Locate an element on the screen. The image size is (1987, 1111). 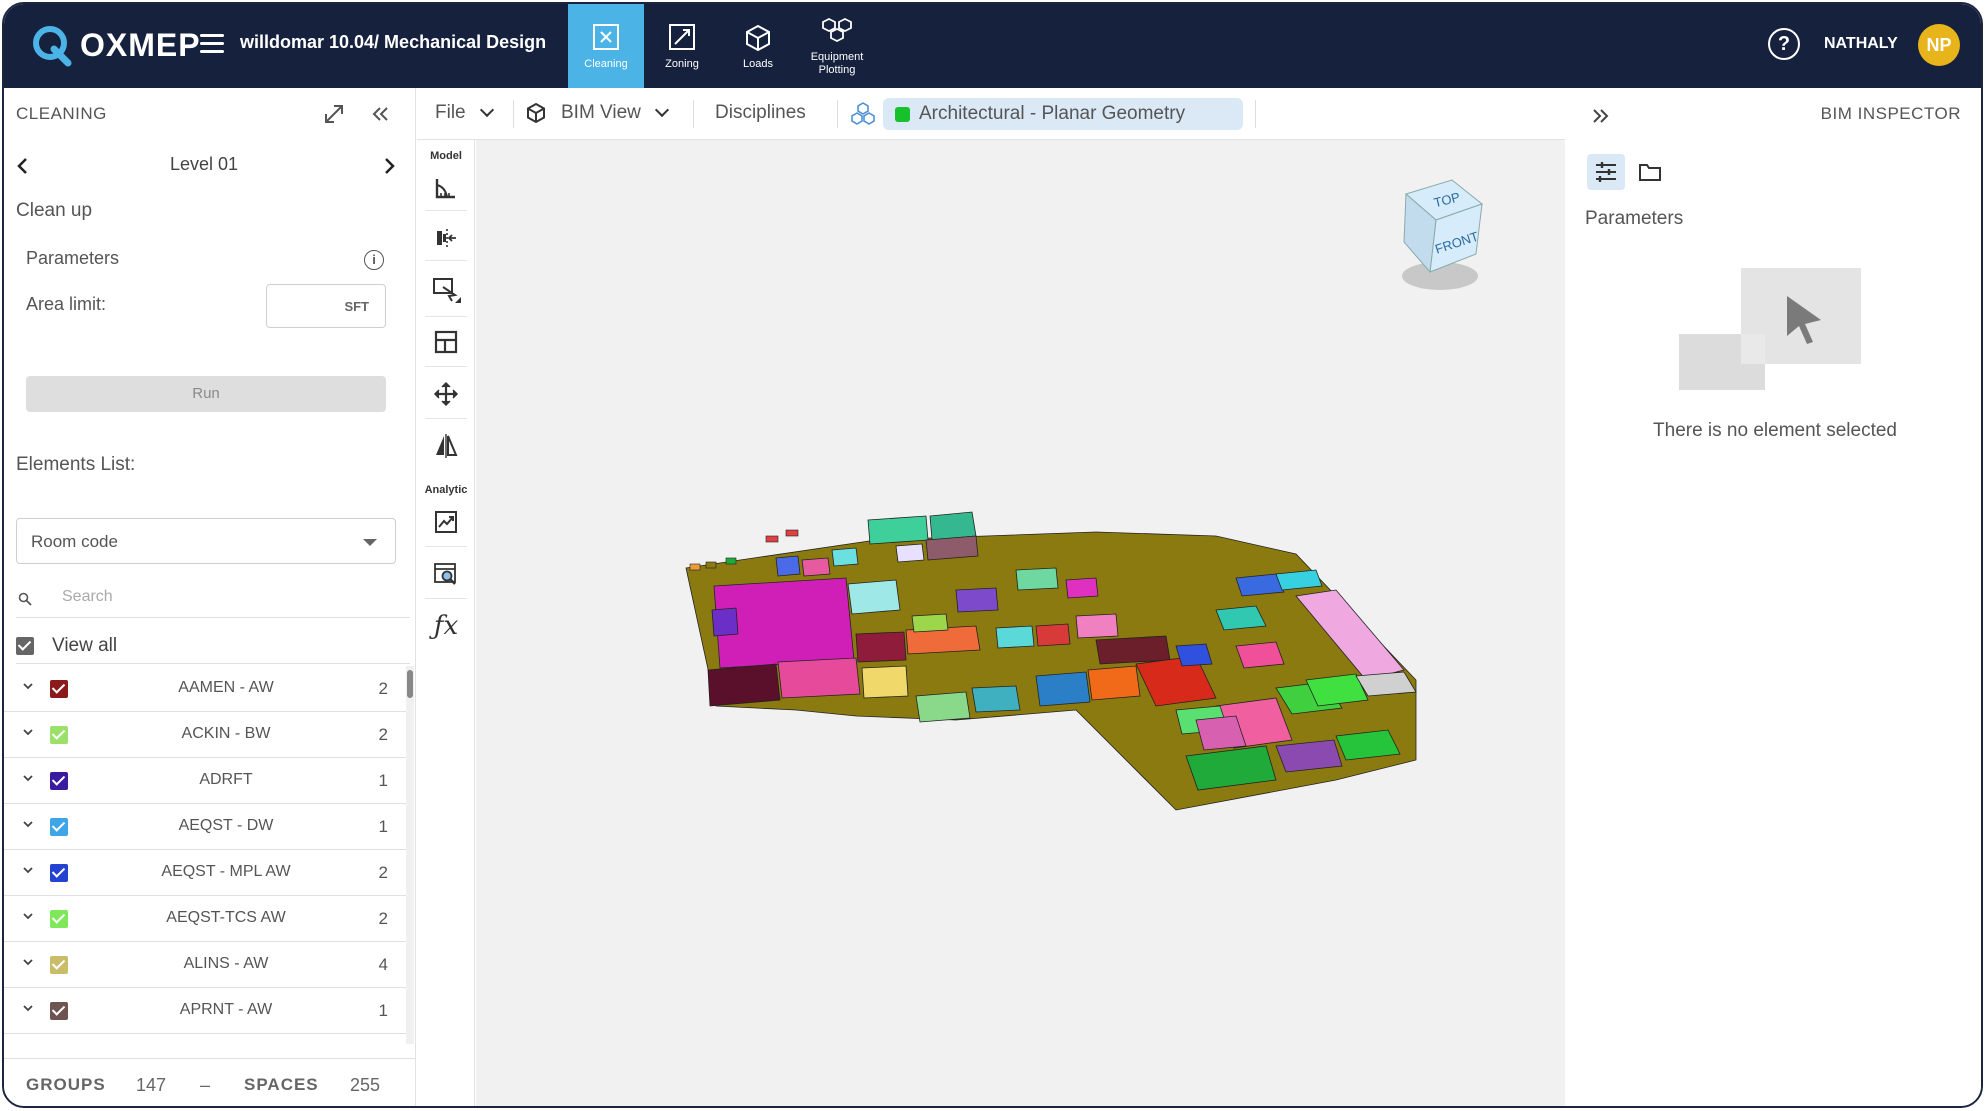
expand-icon is located at coordinates (334, 114).